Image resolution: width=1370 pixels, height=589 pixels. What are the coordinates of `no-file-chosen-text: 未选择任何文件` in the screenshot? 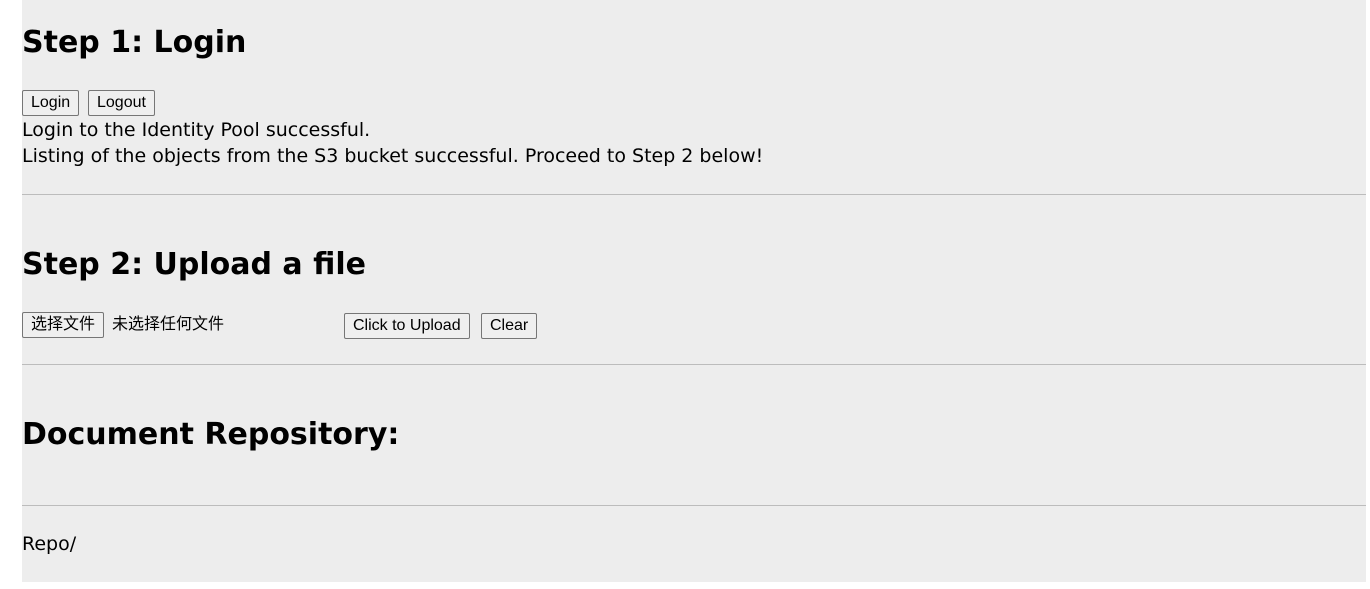 It's located at (168, 323).